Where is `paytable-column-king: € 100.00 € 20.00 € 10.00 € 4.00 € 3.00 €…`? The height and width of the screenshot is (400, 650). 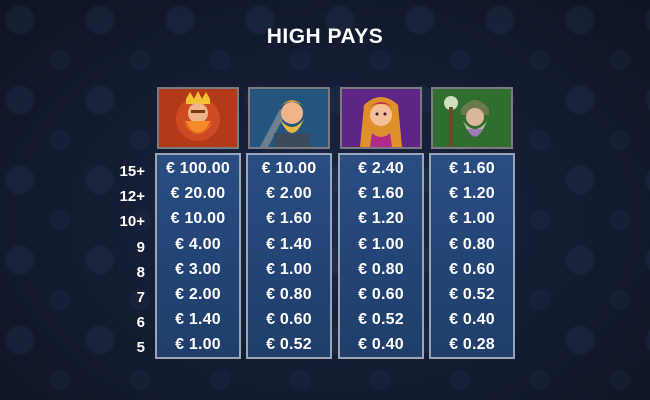 paytable-column-king: € 100.00 € 20.00 € 10.00 € 4.00 € 3.00 €… is located at coordinates (198, 223).